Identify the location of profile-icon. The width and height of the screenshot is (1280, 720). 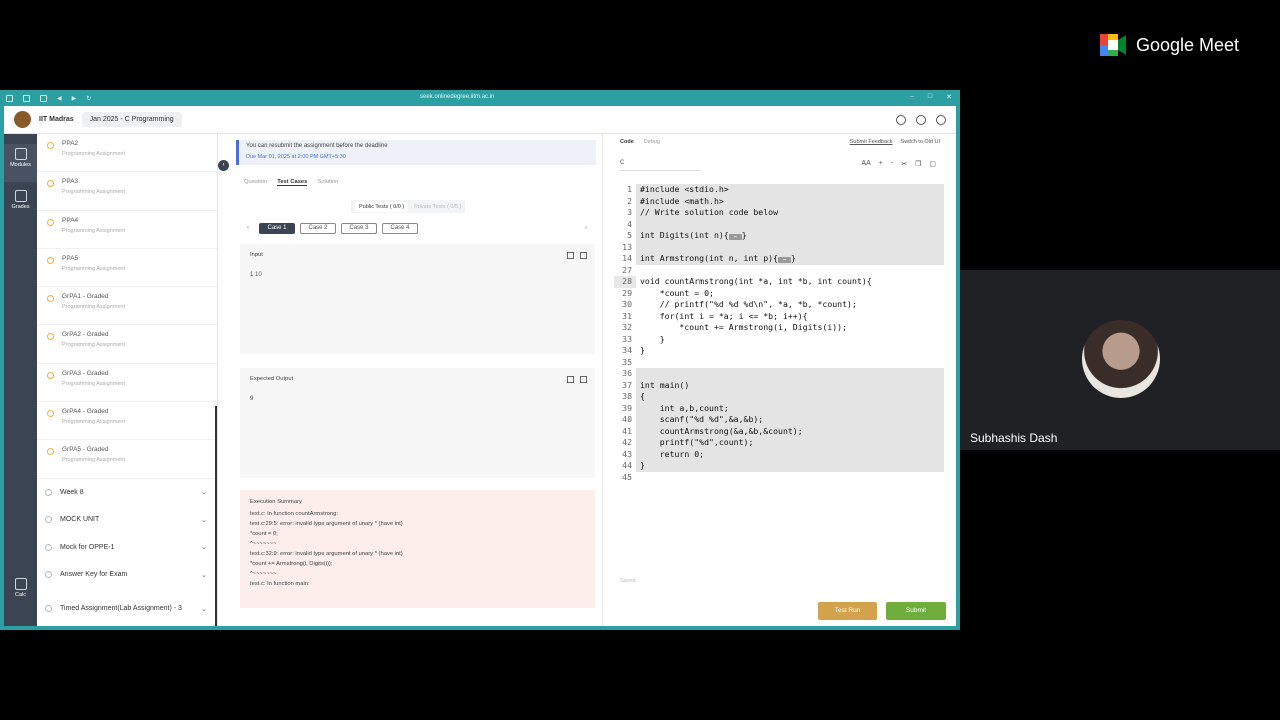
(941, 120).